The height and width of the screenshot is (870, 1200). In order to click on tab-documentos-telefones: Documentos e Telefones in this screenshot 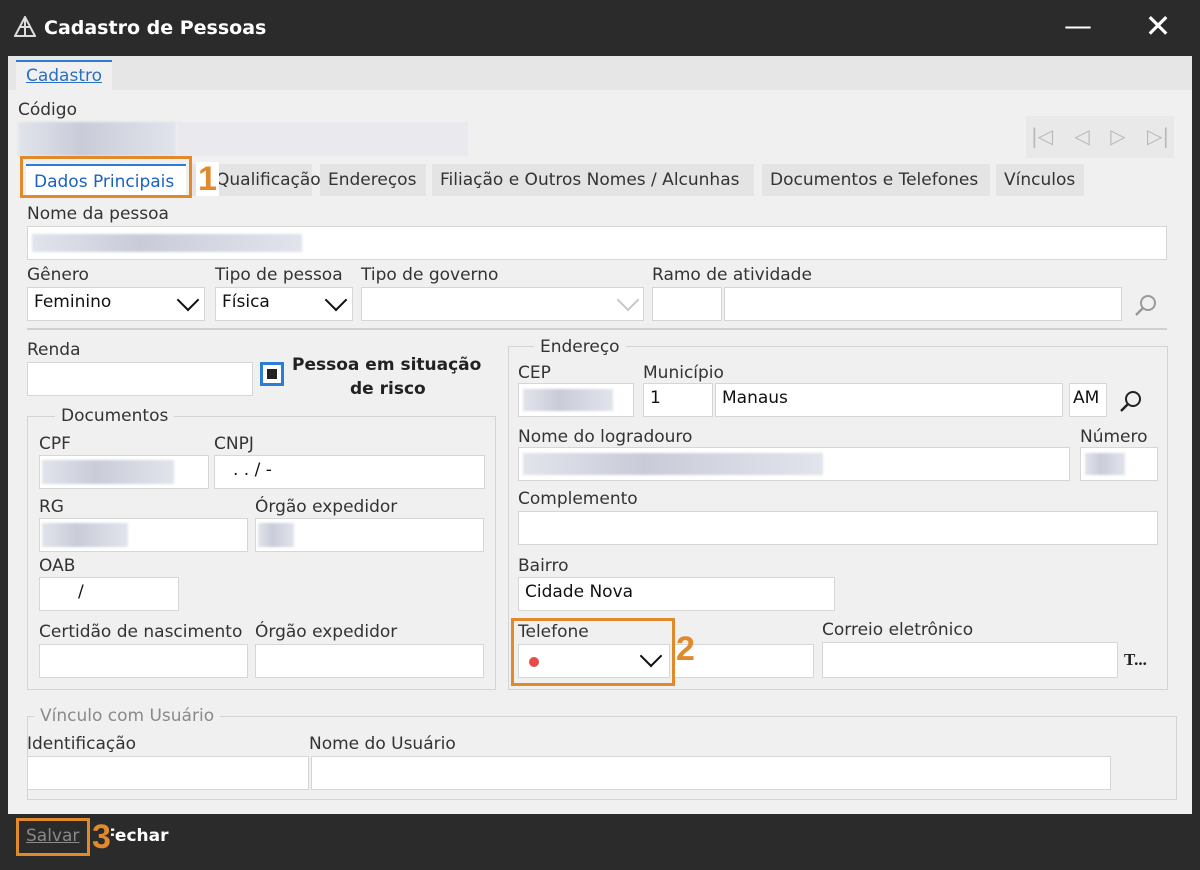, I will do `click(876, 180)`.